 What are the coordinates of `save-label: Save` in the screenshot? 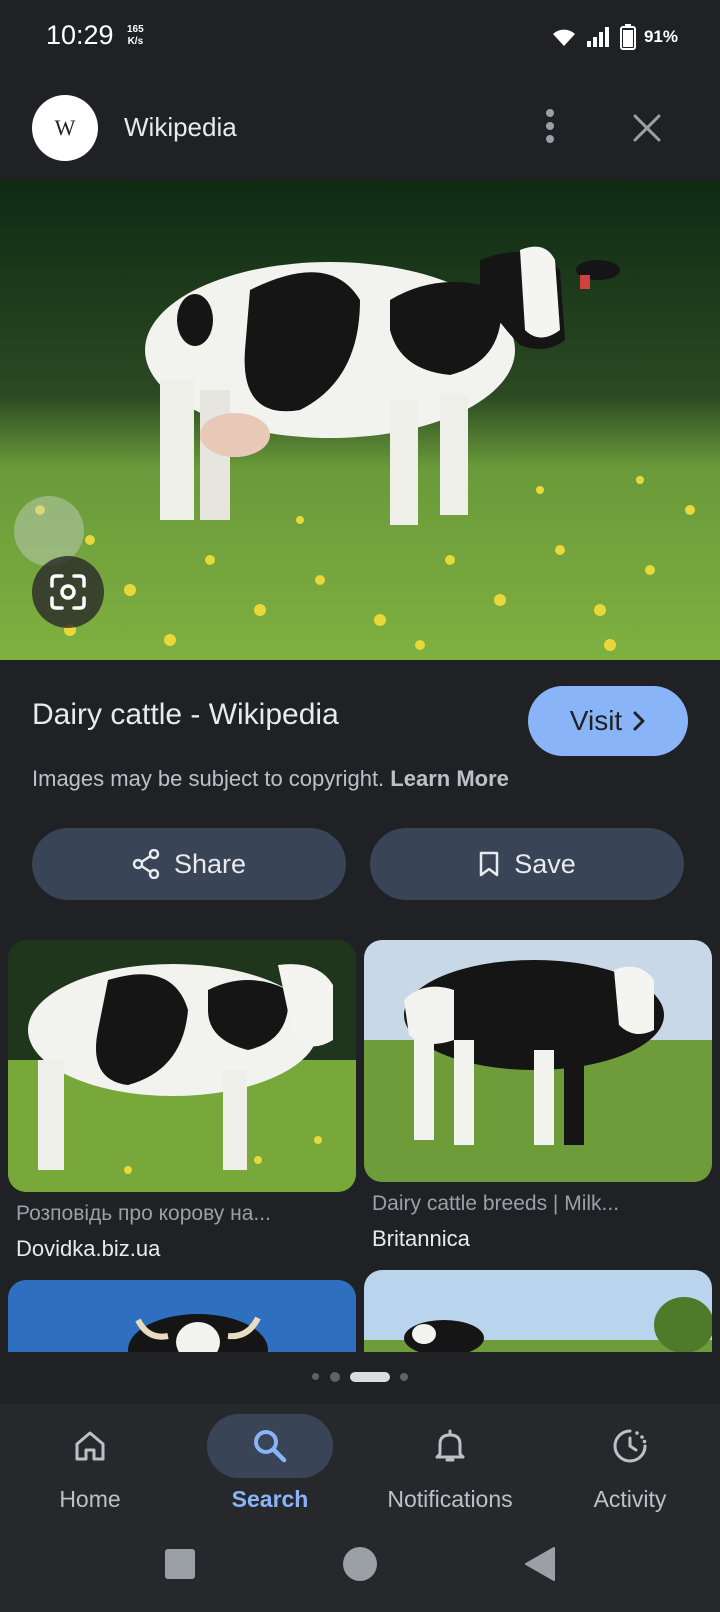 It's located at (545, 863).